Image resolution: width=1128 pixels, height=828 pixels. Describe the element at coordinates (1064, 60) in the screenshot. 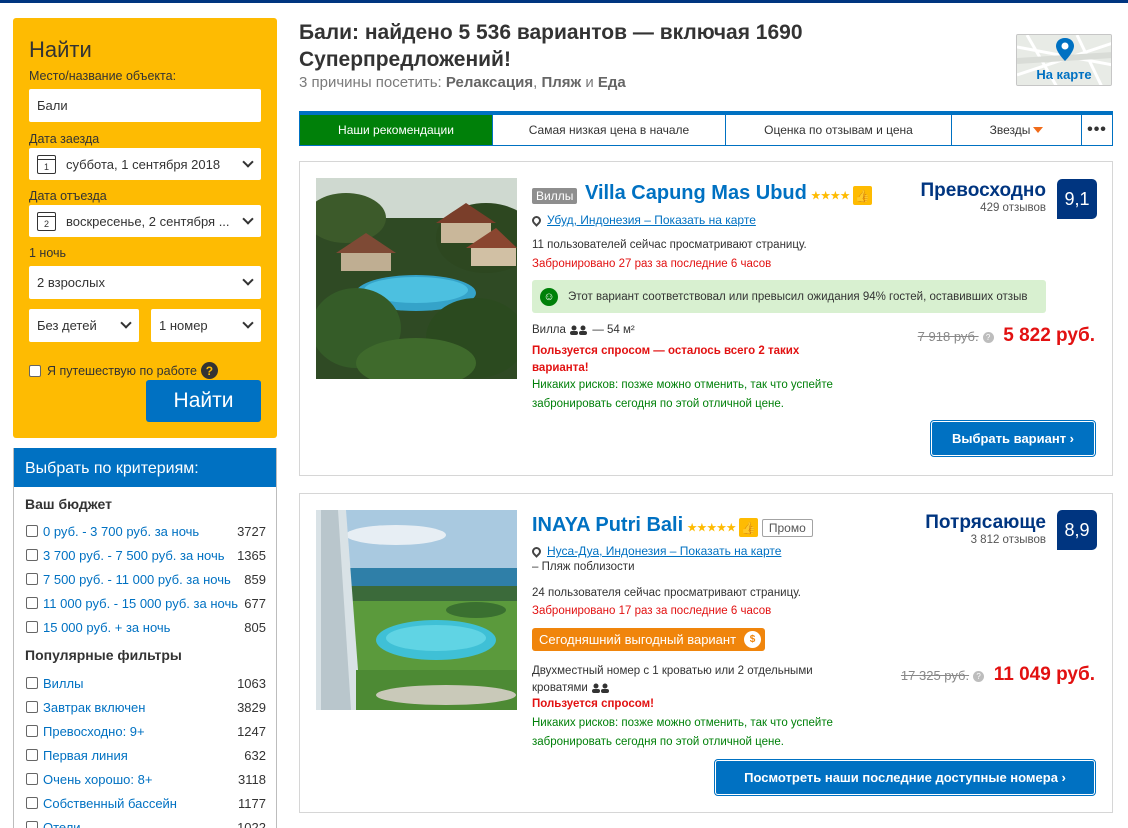

I see `map-button: На карте` at that location.